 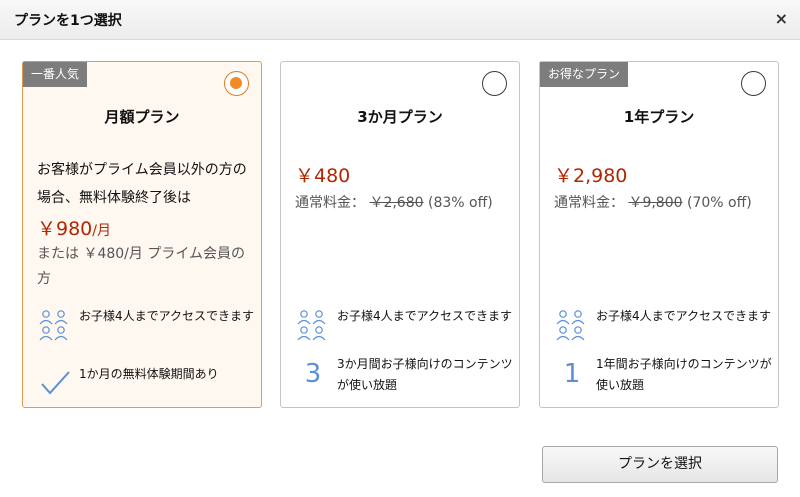 I want to click on regular-price: 通常料金： ￥2,680 (83% off), so click(x=394, y=202).